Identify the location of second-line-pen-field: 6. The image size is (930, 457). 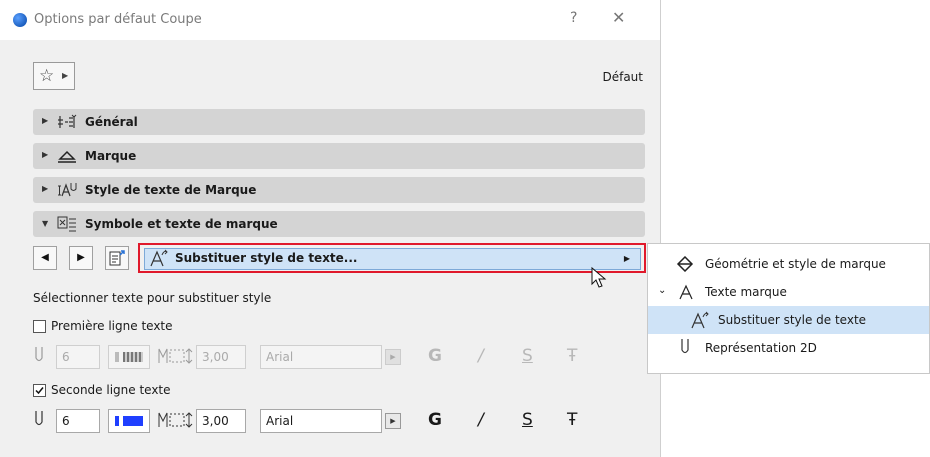
(78, 421).